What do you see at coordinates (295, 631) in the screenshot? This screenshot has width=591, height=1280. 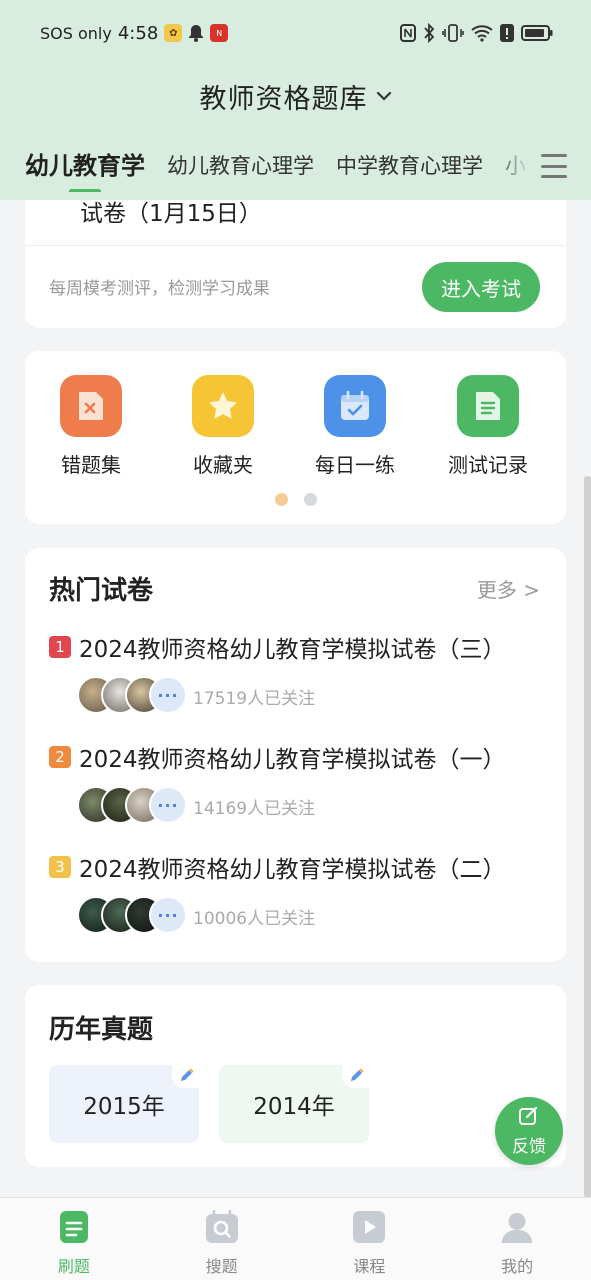 I see `paper-item: 1 2024教师资格幼儿教育学模拟试卷（三） ··· 17519人已关注` at bounding box center [295, 631].